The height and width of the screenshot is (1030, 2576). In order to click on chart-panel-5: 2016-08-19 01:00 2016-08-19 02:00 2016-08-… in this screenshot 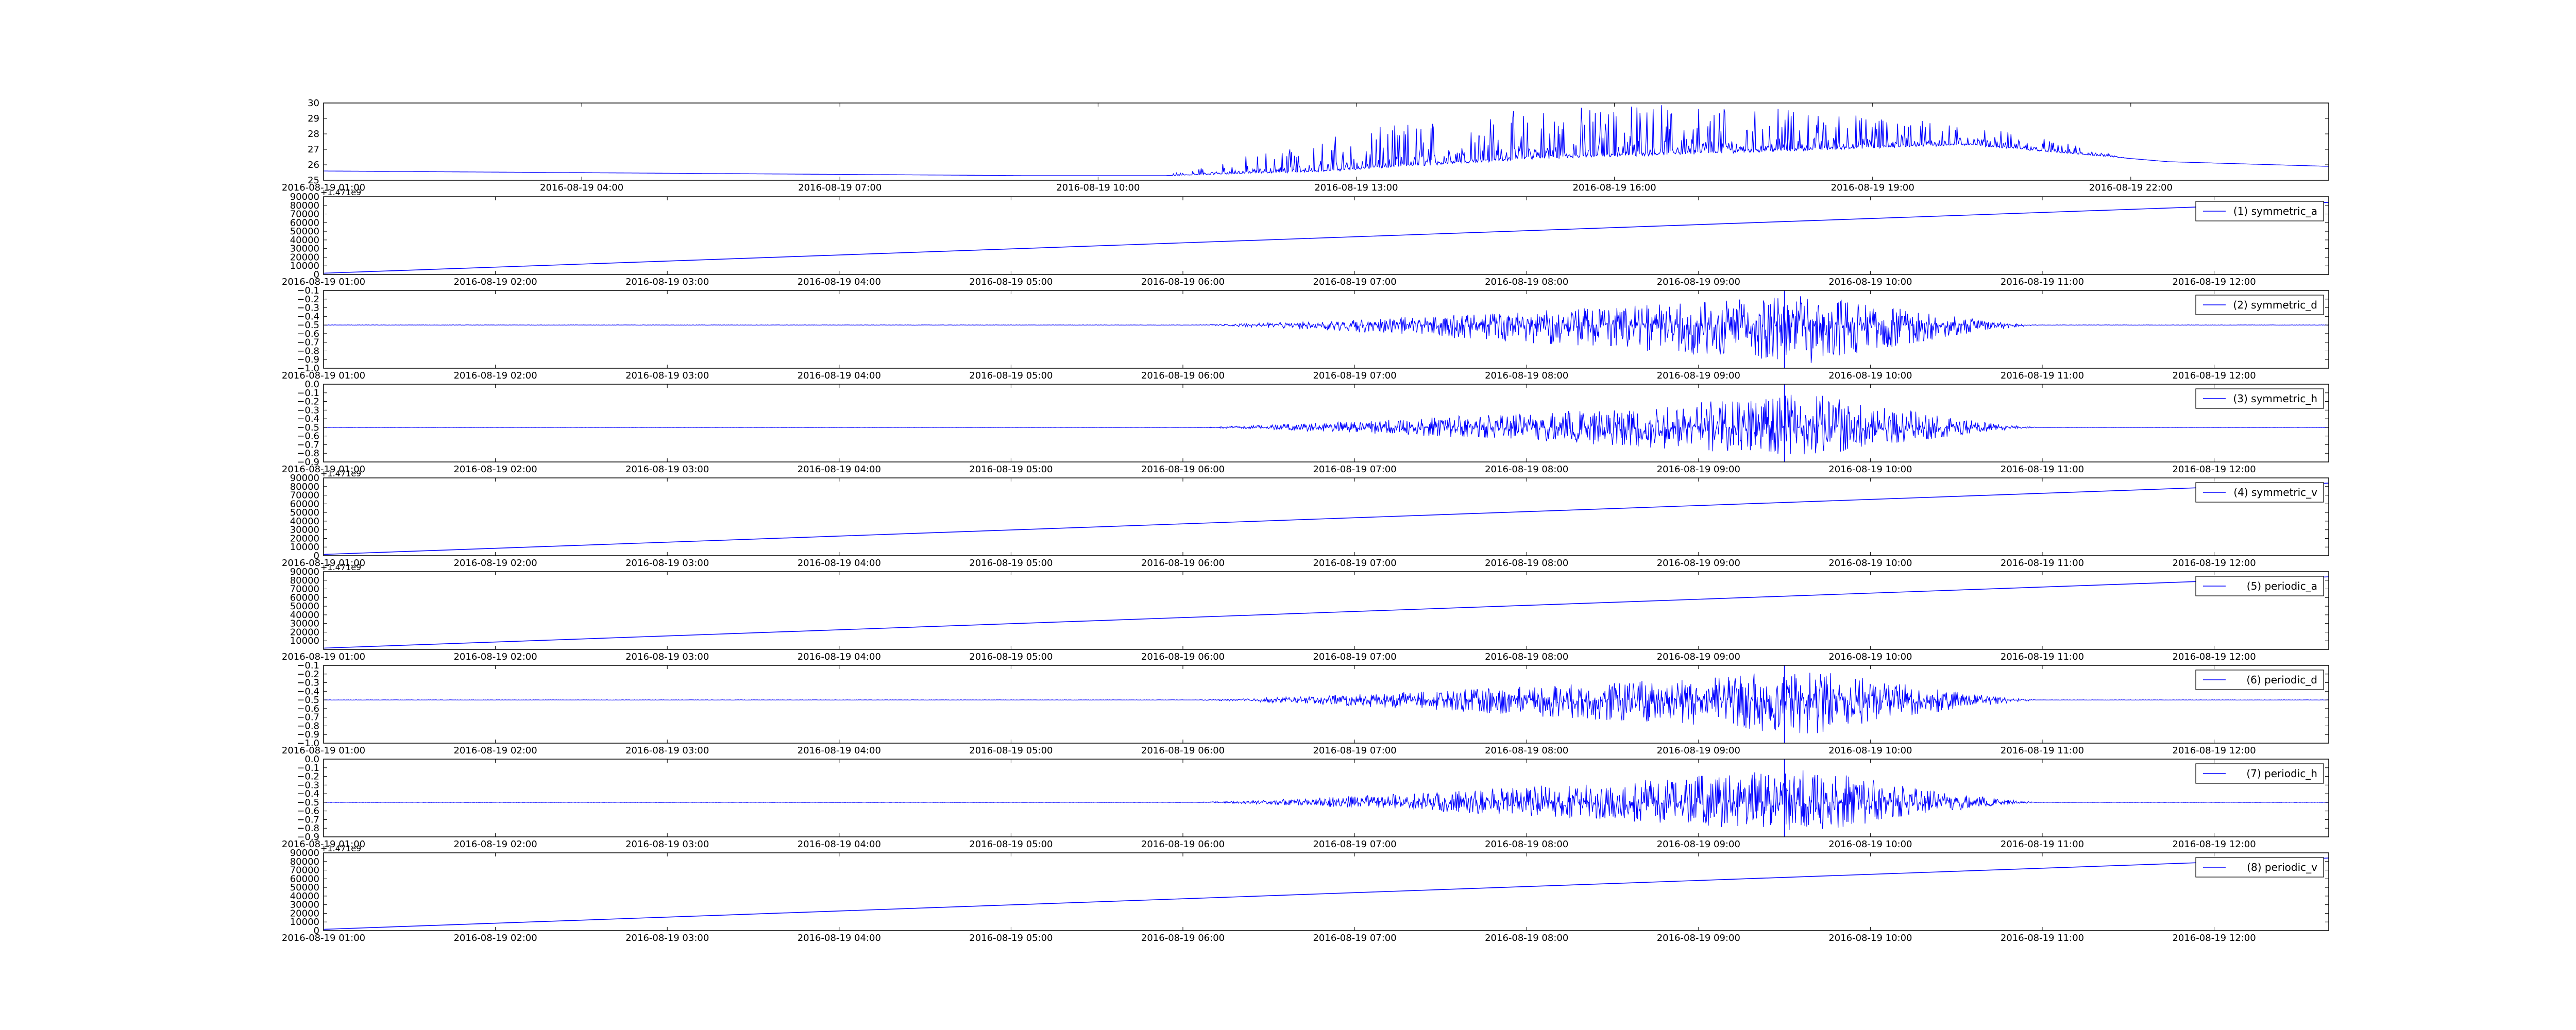, I will do `click(1305, 612)`.